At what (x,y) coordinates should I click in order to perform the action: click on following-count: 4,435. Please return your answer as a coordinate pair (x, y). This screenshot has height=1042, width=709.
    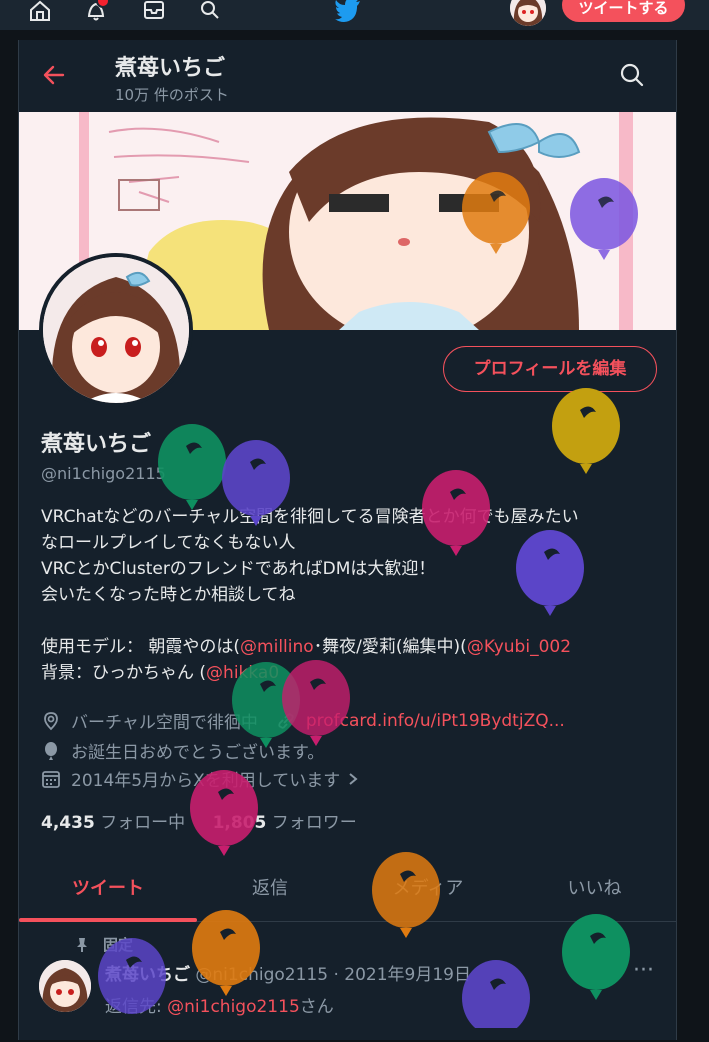
    Looking at the image, I should click on (68, 823).